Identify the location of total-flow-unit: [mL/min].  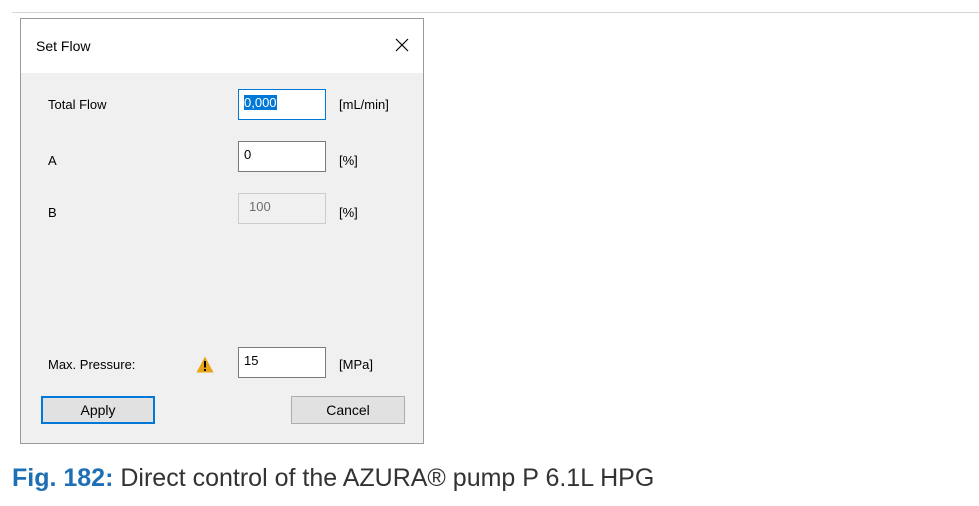
(364, 104).